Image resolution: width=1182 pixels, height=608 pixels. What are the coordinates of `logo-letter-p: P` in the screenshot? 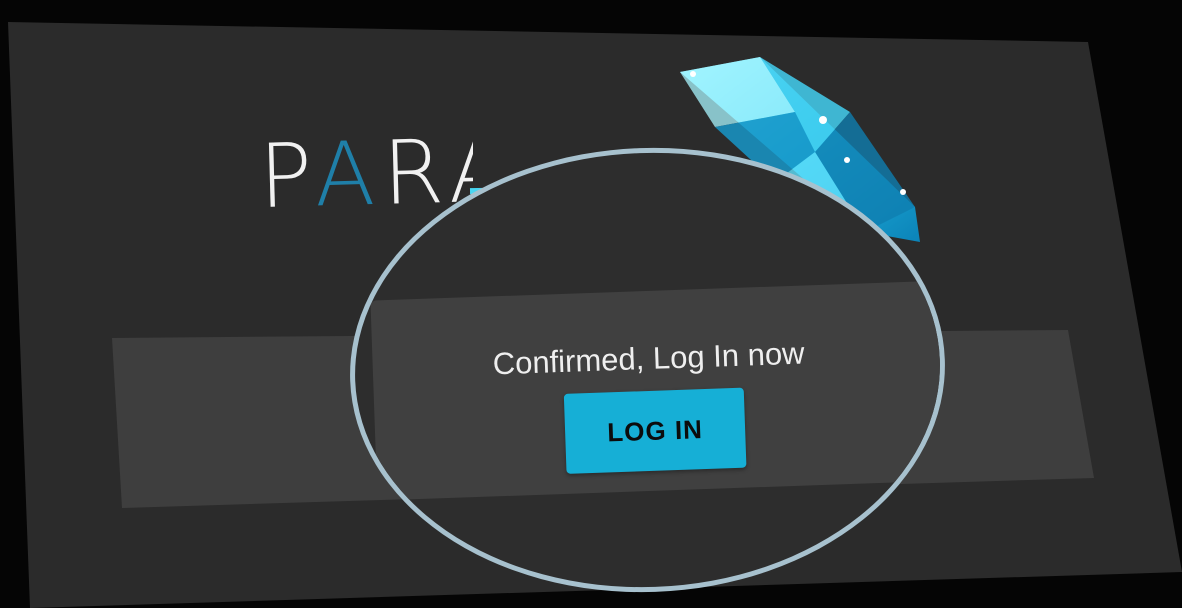 It's located at (287, 180).